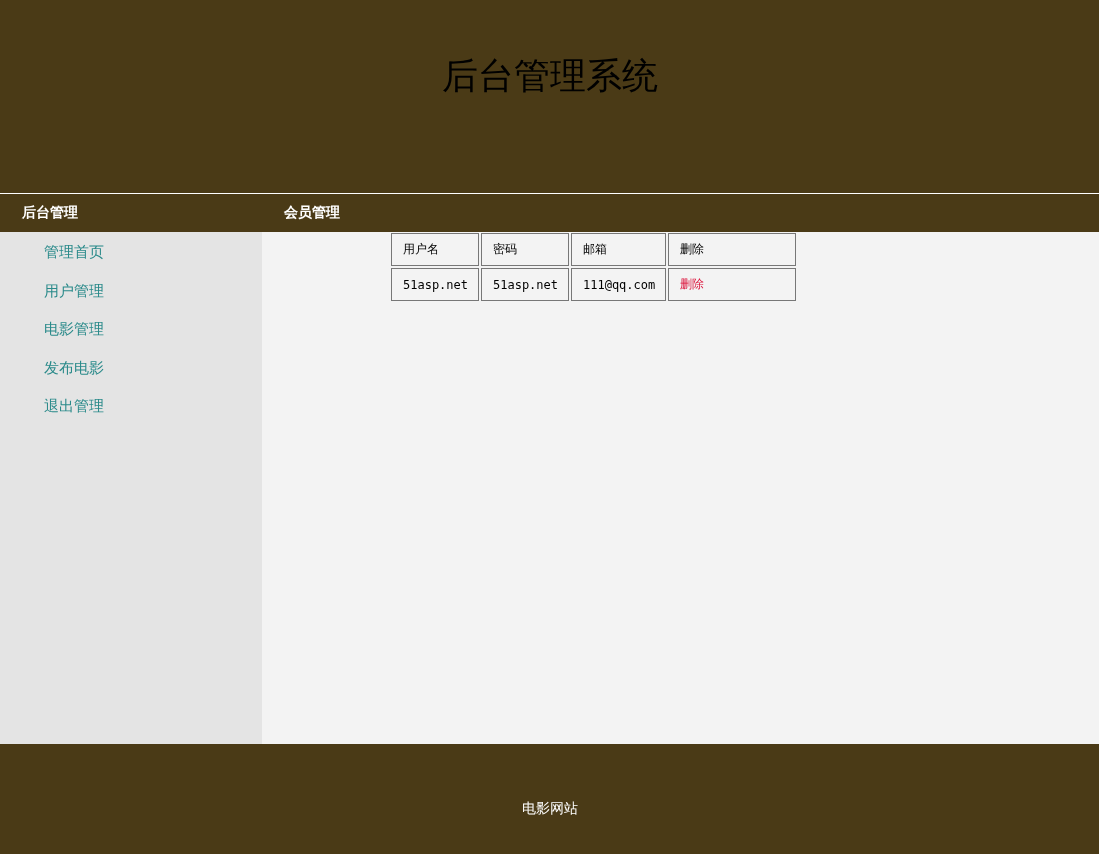 This screenshot has height=855, width=1099. I want to click on table-header-cell: 邮箱, so click(618, 249).